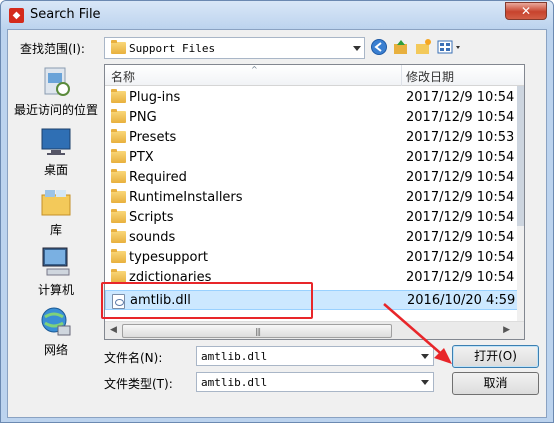 The width and height of the screenshot is (554, 423). I want to click on place-computer: 计算机, so click(56, 271).